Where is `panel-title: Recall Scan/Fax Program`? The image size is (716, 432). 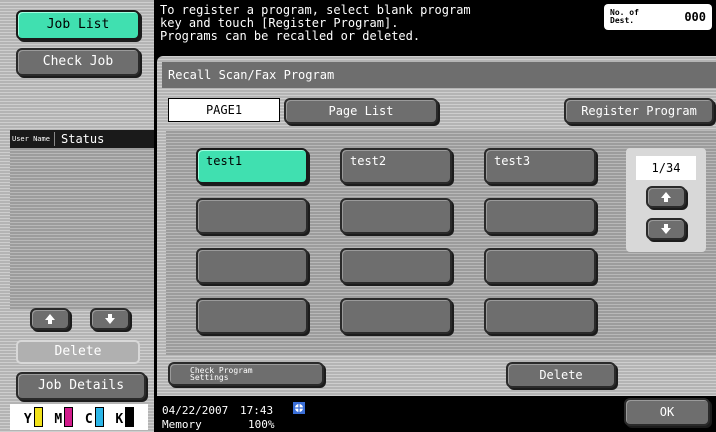
panel-title: Recall Scan/Fax Program is located at coordinates (251, 75).